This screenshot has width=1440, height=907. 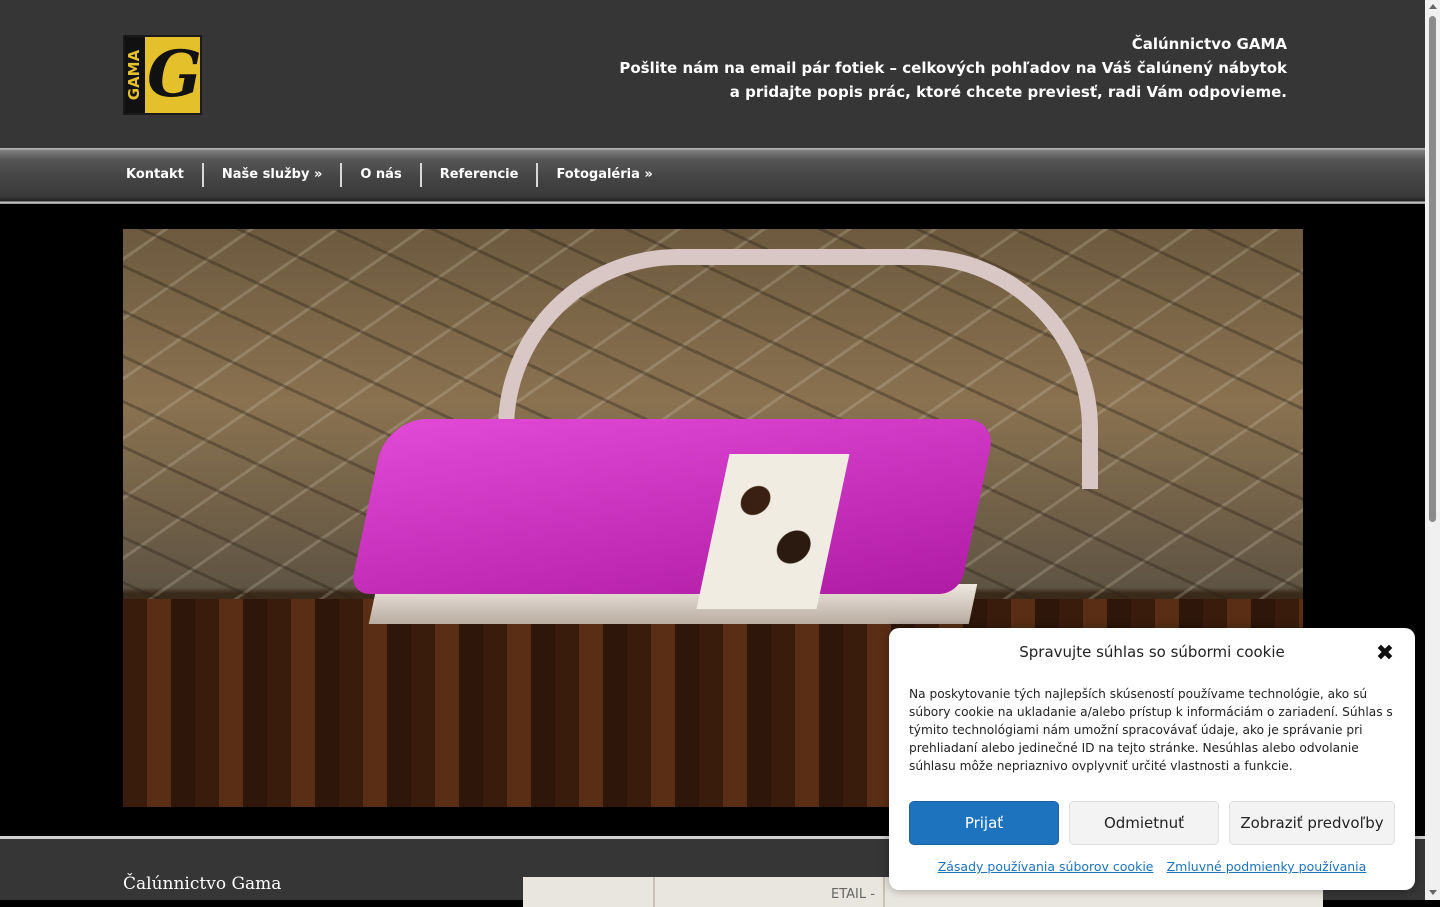 What do you see at coordinates (479, 175) in the screenshot?
I see `nav-item-referencie: Referencie` at bounding box center [479, 175].